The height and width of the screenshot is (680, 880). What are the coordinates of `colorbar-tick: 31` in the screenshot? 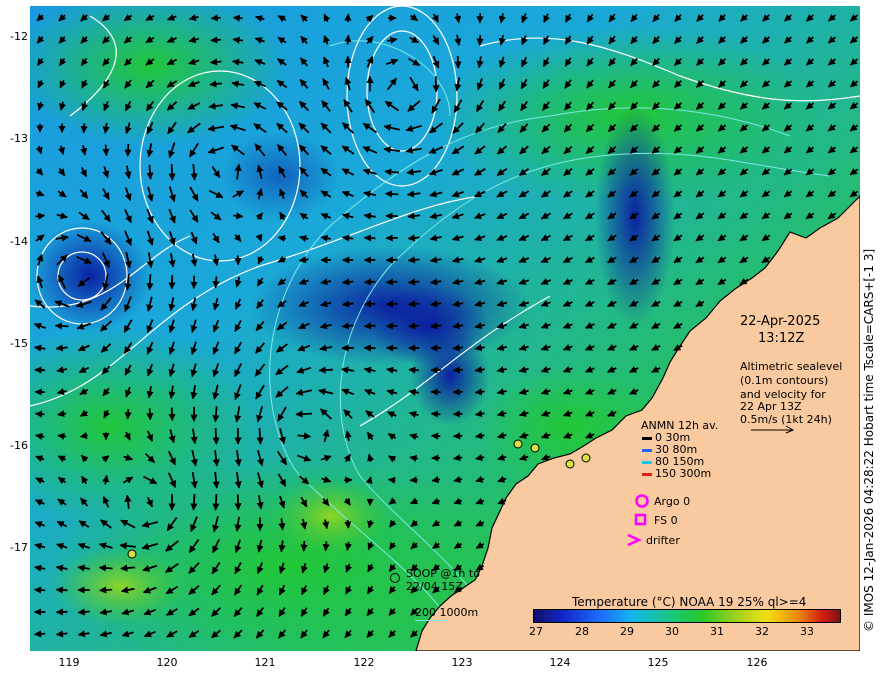 It's located at (717, 631).